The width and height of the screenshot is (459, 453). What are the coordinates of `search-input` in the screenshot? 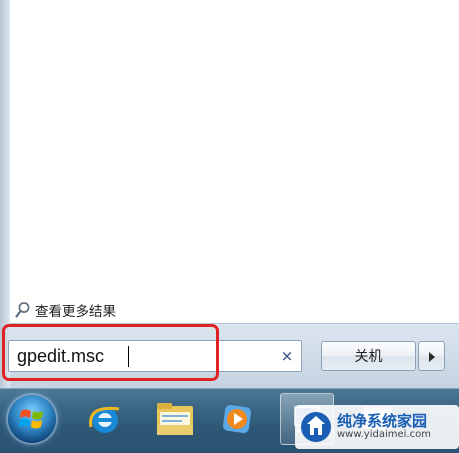 It's located at (142, 356).